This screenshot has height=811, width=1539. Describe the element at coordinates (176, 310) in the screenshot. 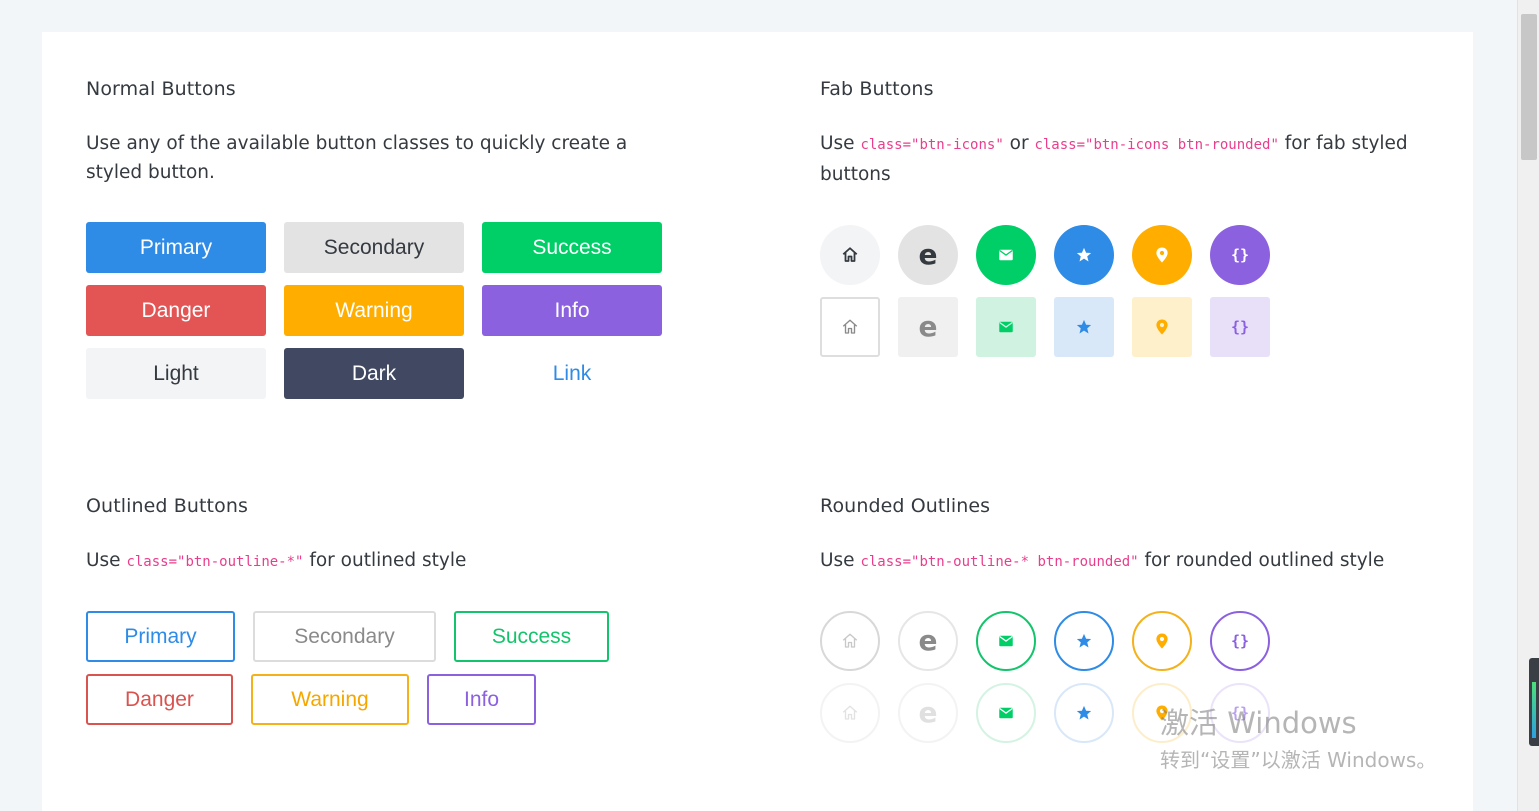

I see `danger-button: Danger` at that location.